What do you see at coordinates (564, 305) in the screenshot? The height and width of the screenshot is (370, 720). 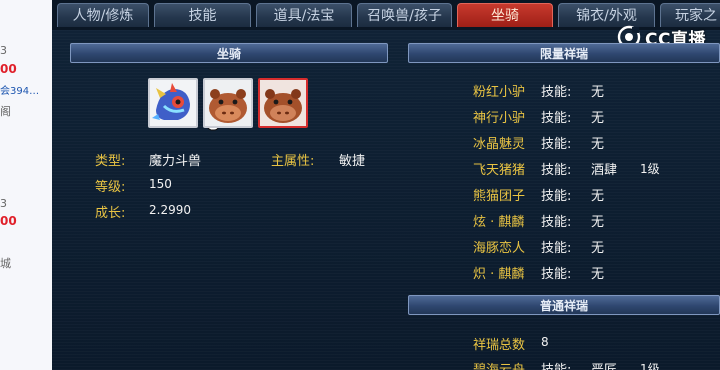 I see `normal-xiangrui-header: 普通祥瑞` at bounding box center [564, 305].